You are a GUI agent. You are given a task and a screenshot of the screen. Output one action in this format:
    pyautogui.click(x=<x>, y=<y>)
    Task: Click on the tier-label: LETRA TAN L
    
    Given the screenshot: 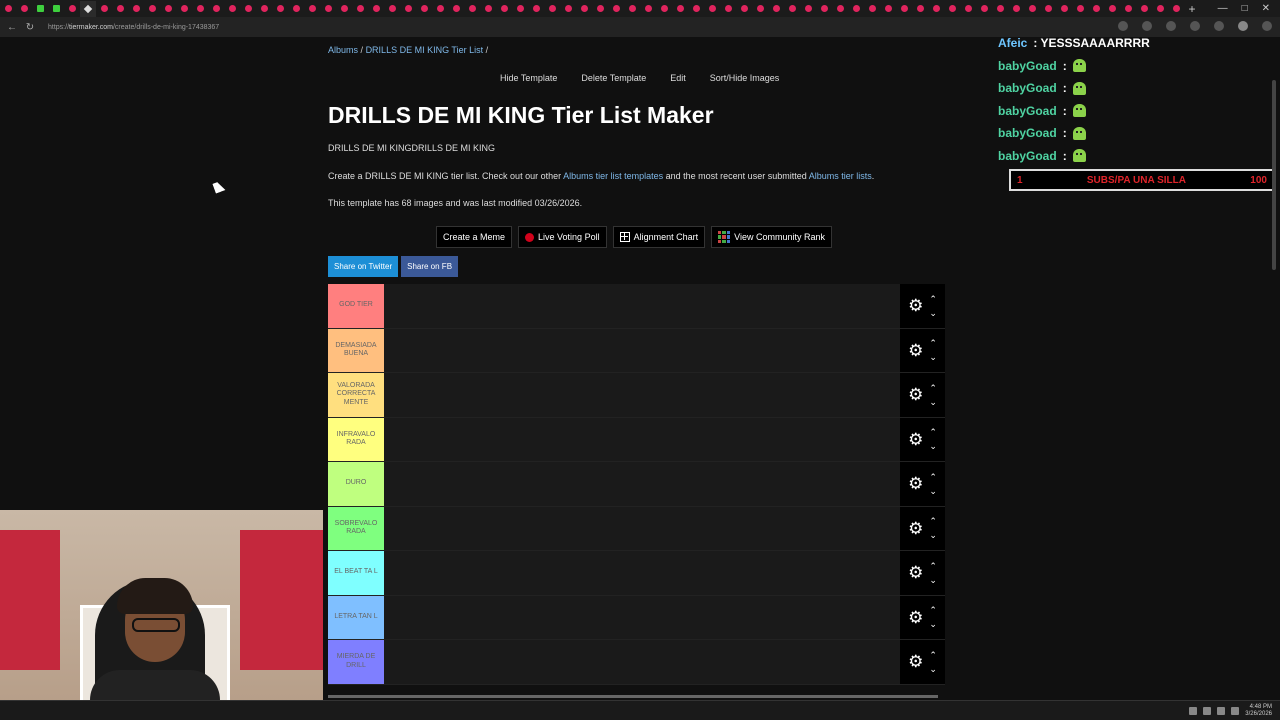 What is the action you would take?
    pyautogui.click(x=356, y=617)
    